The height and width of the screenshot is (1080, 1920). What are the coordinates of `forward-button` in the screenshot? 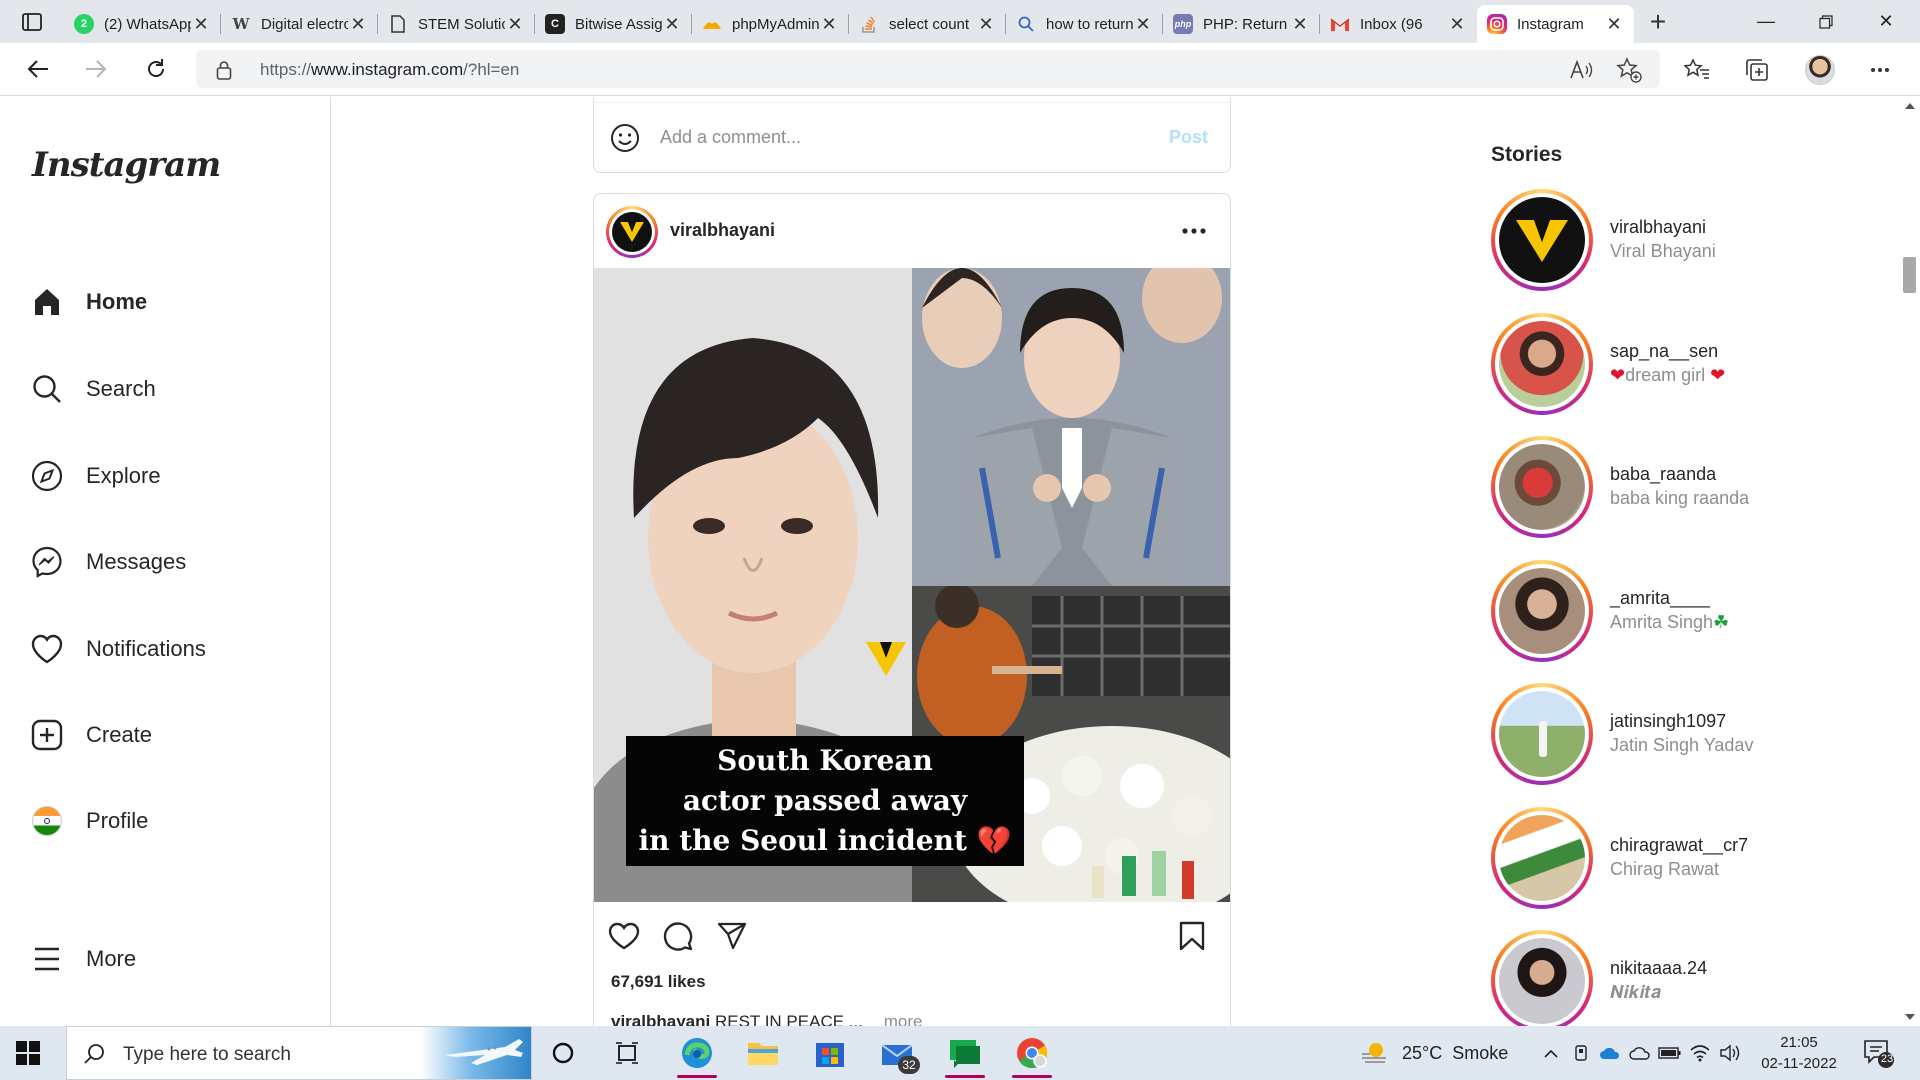 It's located at (96, 69).